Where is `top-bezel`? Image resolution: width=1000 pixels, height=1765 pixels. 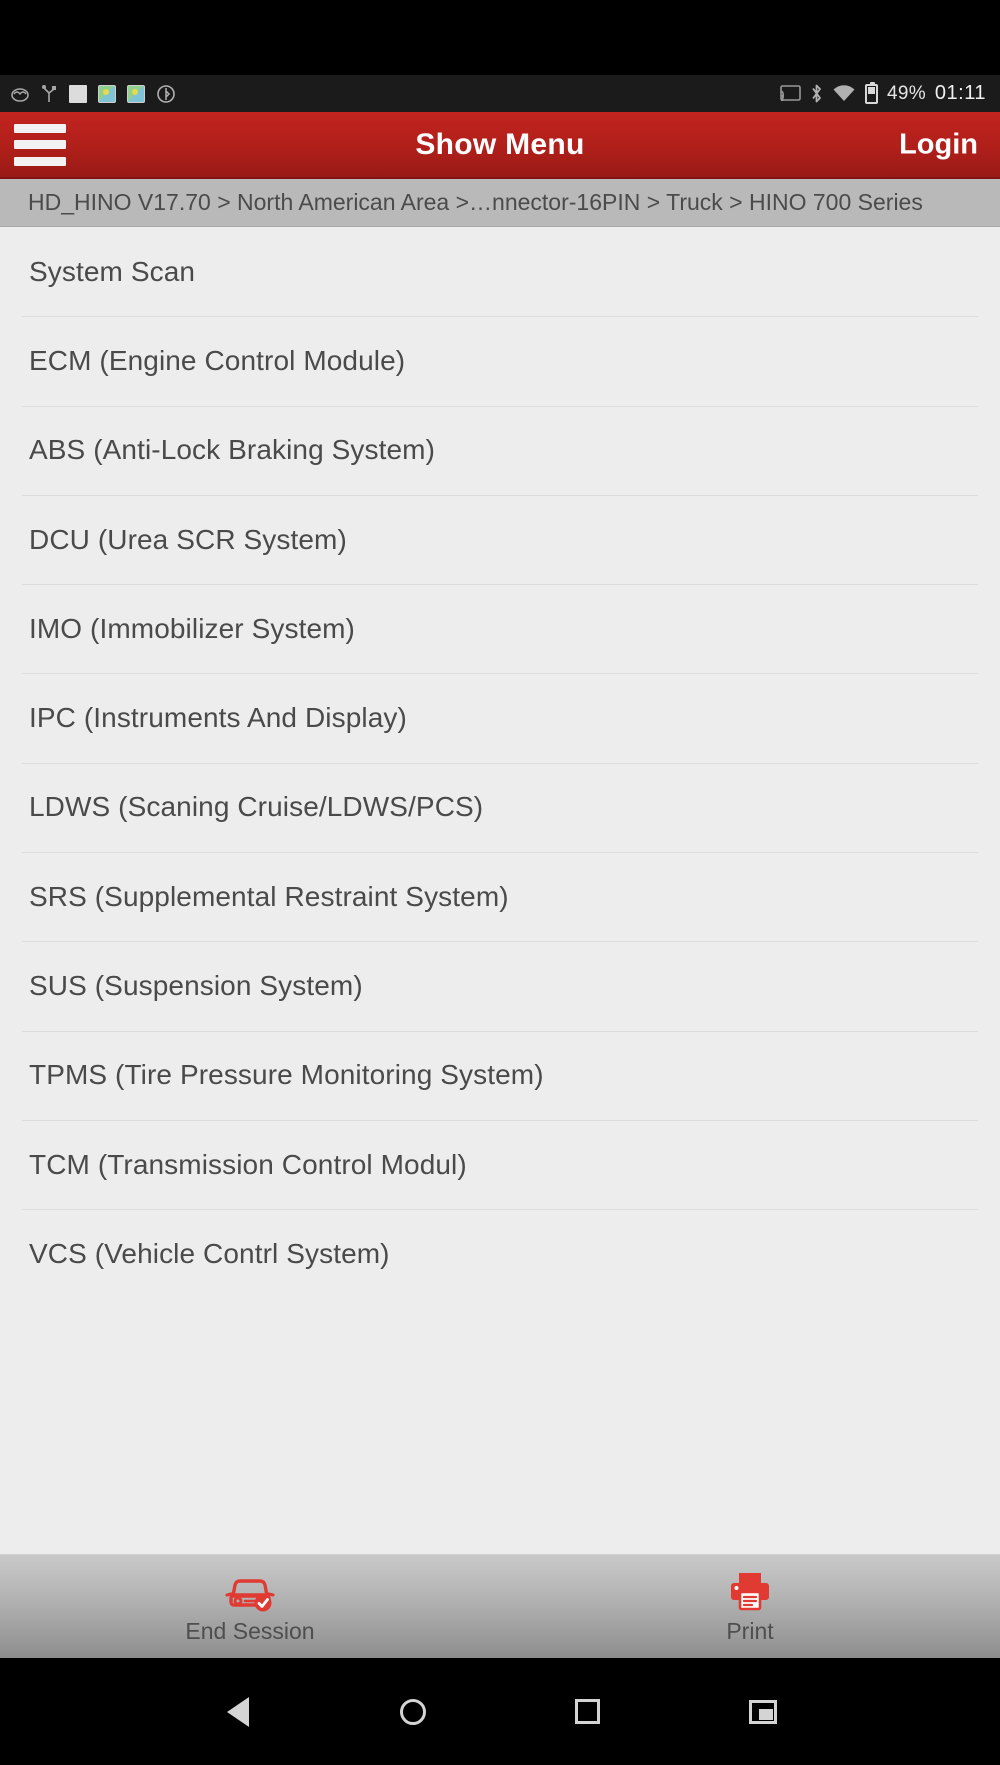 top-bezel is located at coordinates (500, 37).